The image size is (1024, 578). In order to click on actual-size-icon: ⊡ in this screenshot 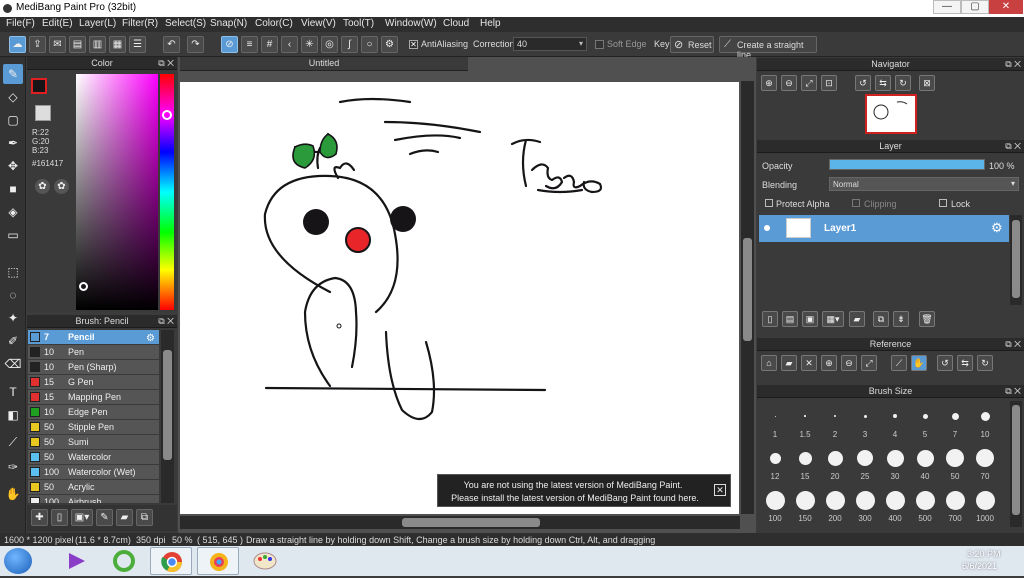, I will do `click(829, 83)`.